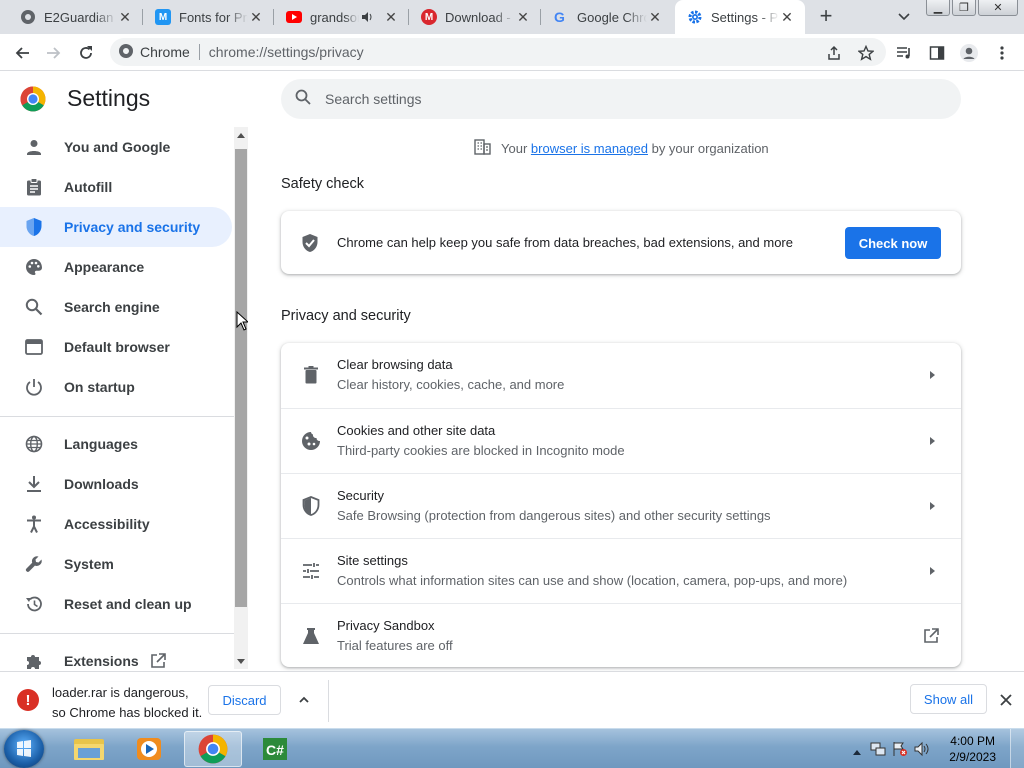 This screenshot has width=1024, height=768. What do you see at coordinates (893, 243) in the screenshot?
I see `check-now-button: Check now` at bounding box center [893, 243].